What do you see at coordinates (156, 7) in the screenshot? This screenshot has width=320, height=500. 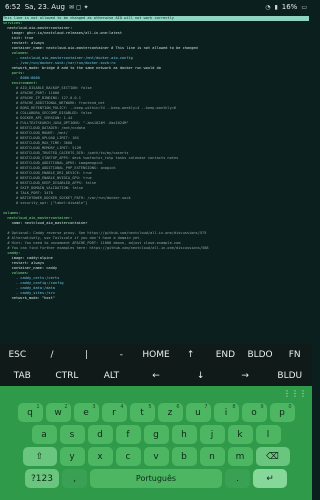 I see `status-bar: 6:52 Sa, 23. Aug ✉ ▢ ✦ ◔ ▮ 16% ▭` at bounding box center [156, 7].